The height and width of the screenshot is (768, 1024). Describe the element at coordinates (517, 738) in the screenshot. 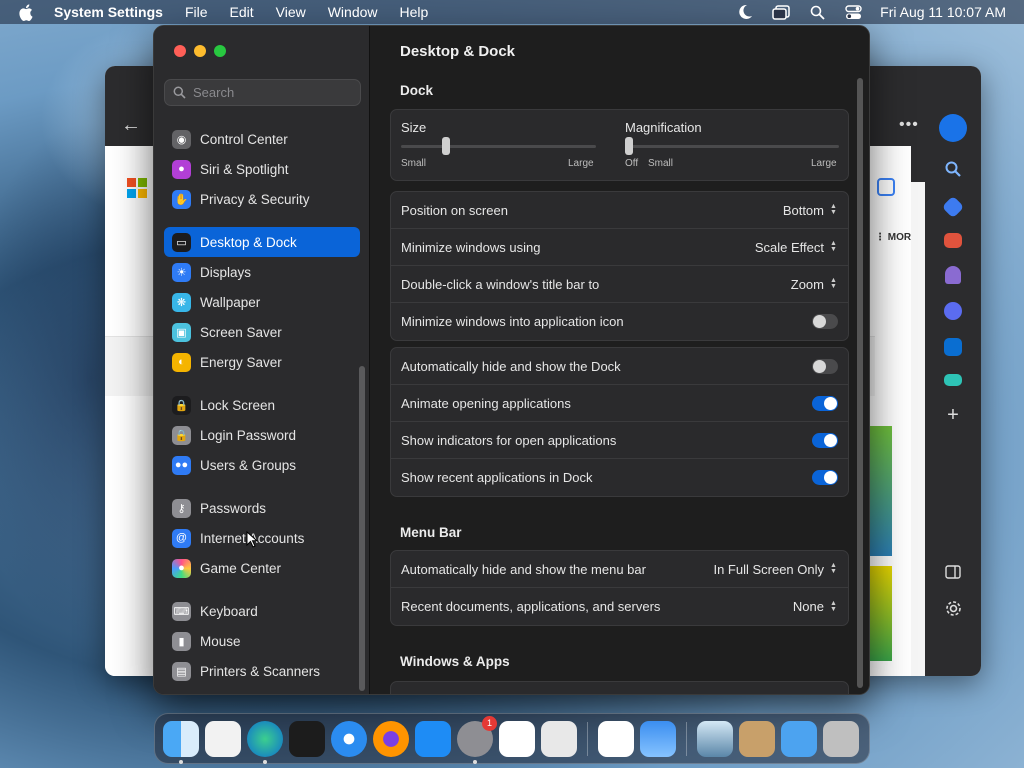

I see `vscode-icon` at that location.